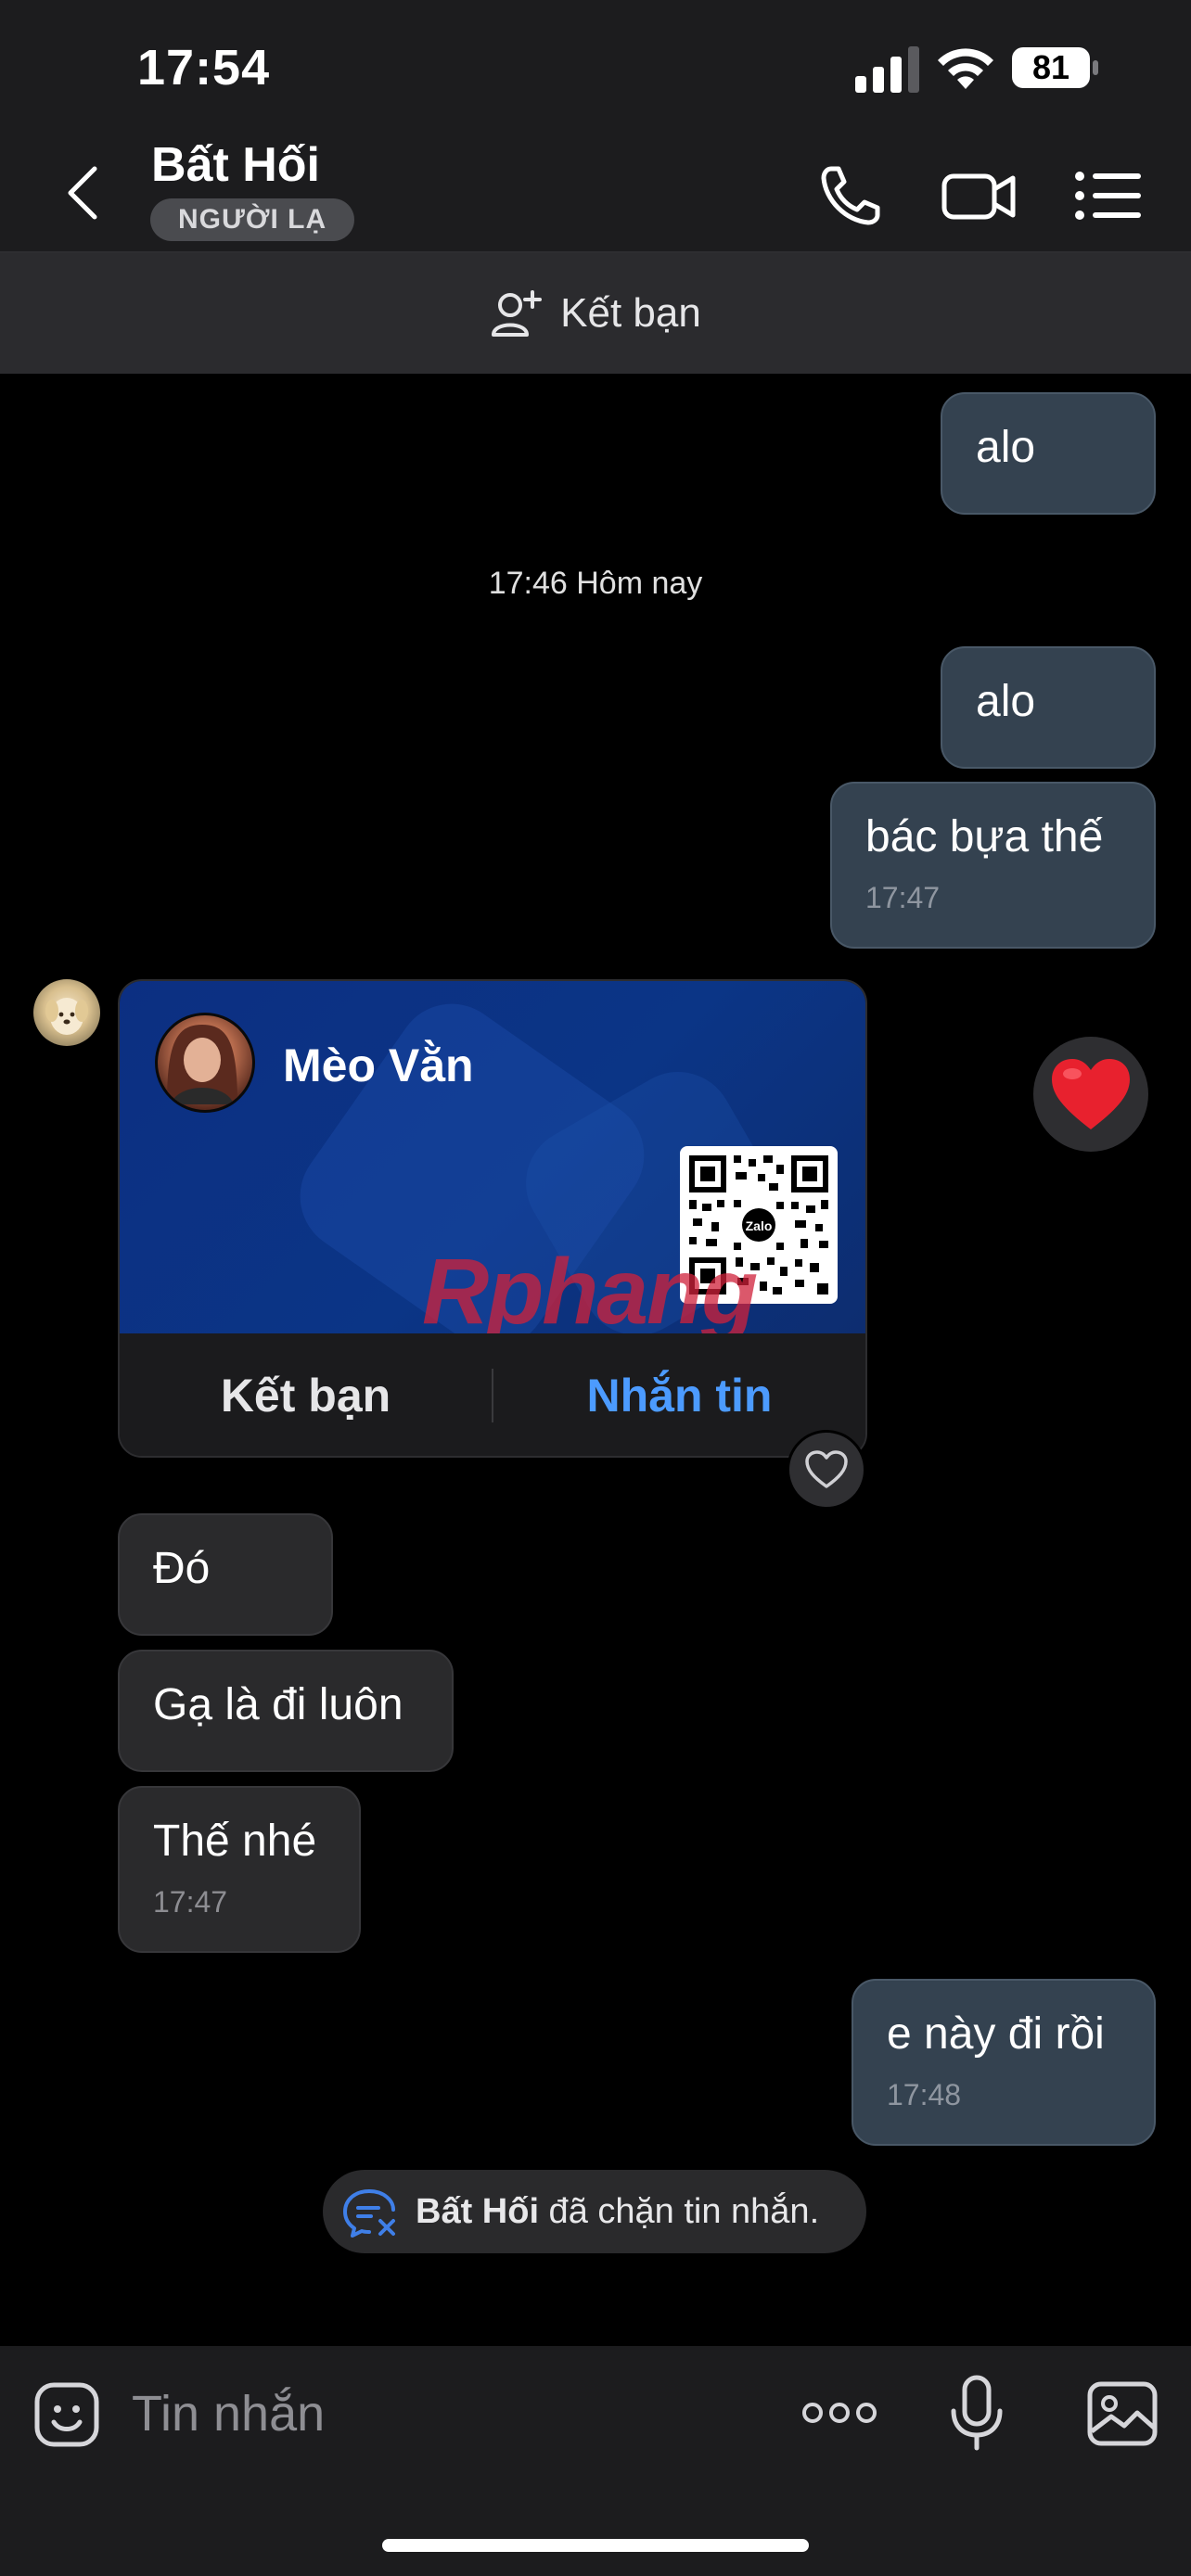 This screenshot has height=2576, width=1191. Describe the element at coordinates (1108, 196) in the screenshot. I see `menu-icon` at that location.